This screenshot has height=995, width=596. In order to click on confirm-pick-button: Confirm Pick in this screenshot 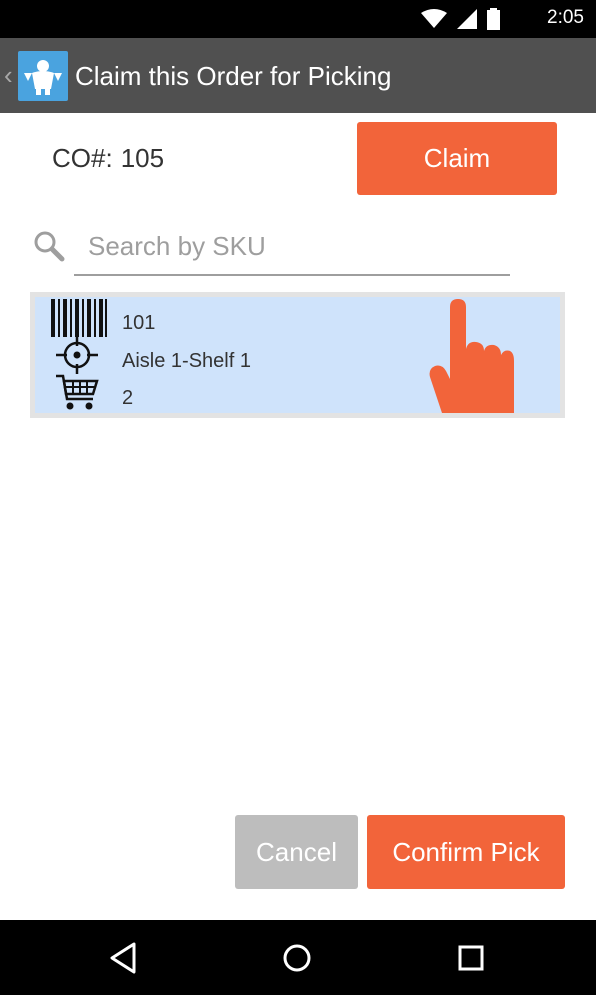, I will do `click(466, 852)`.